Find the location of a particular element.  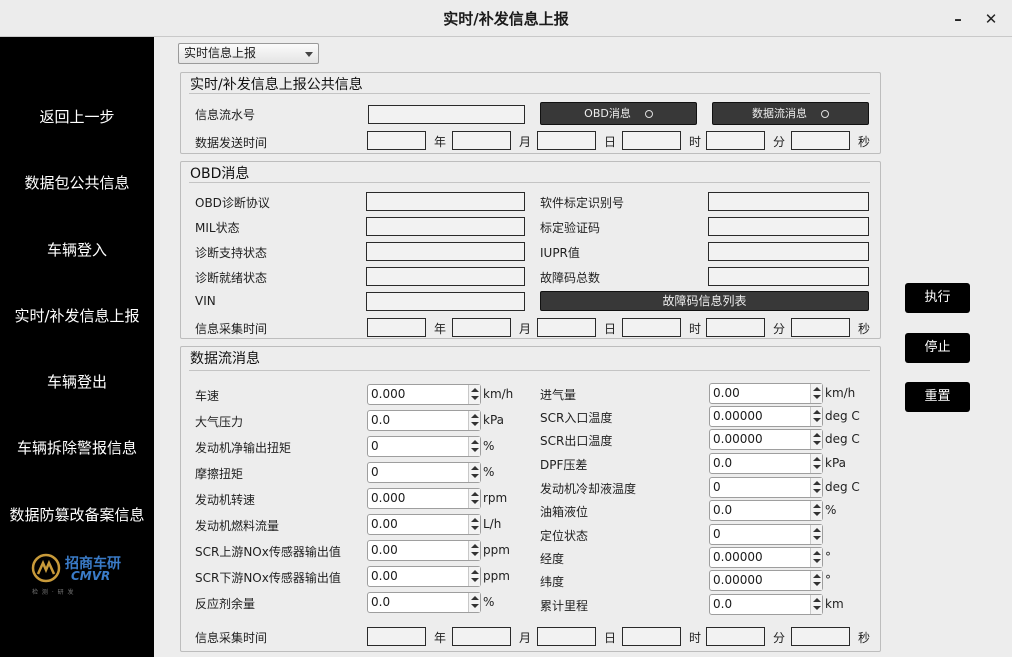

stream-right-unit-4: deg C is located at coordinates (842, 487).